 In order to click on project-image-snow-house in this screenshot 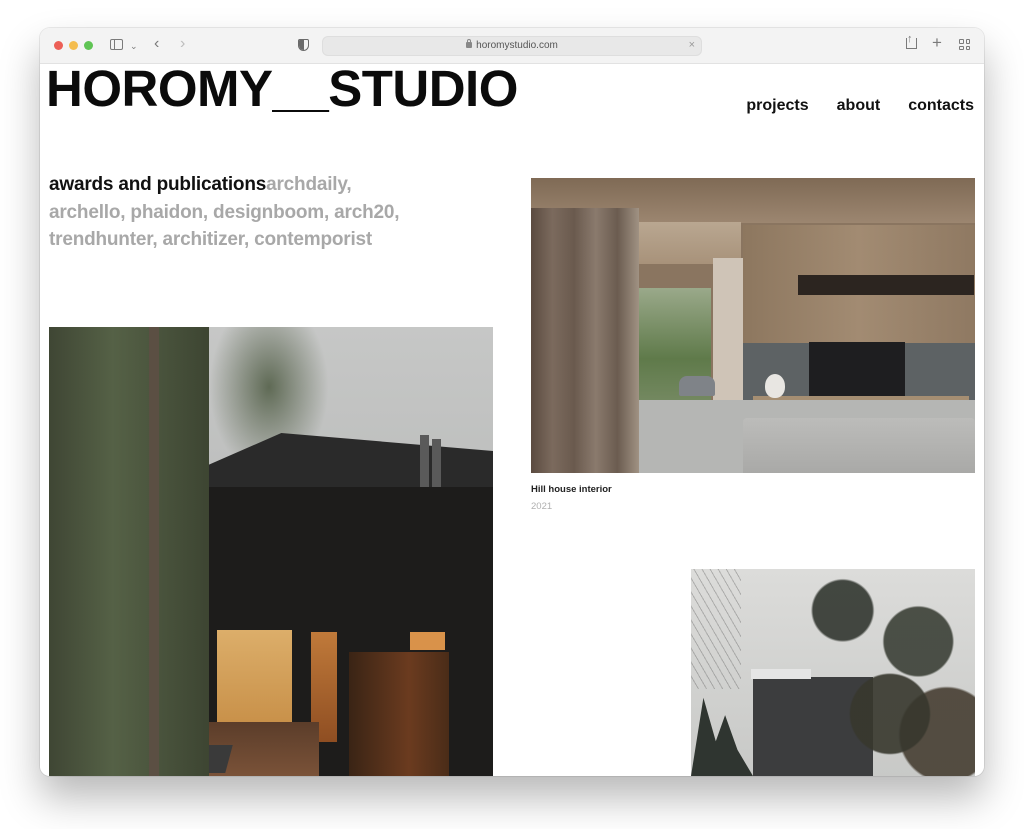, I will do `click(833, 672)`.